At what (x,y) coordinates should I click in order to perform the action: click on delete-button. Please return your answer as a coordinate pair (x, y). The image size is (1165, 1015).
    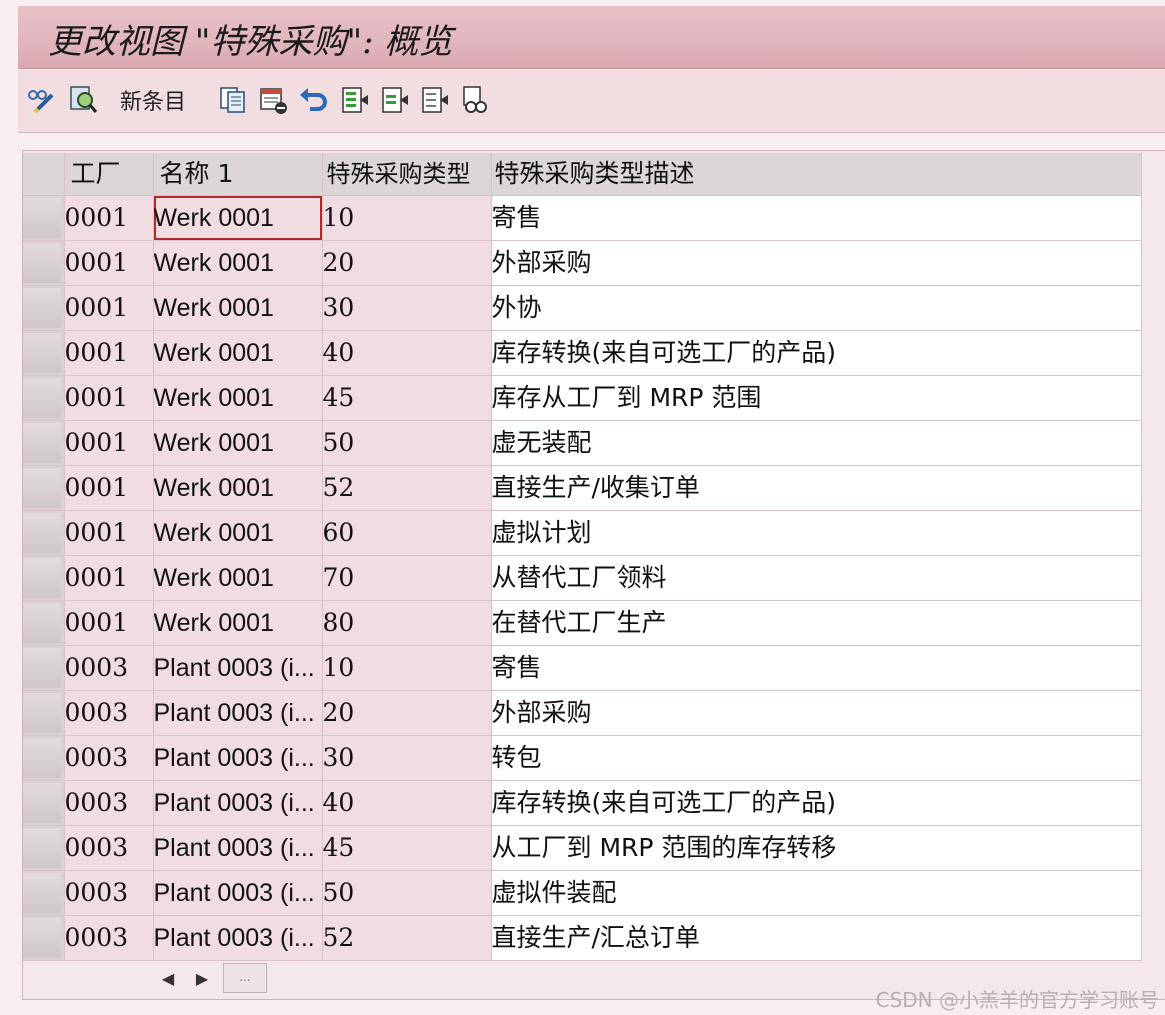
    Looking at the image, I should click on (273, 100).